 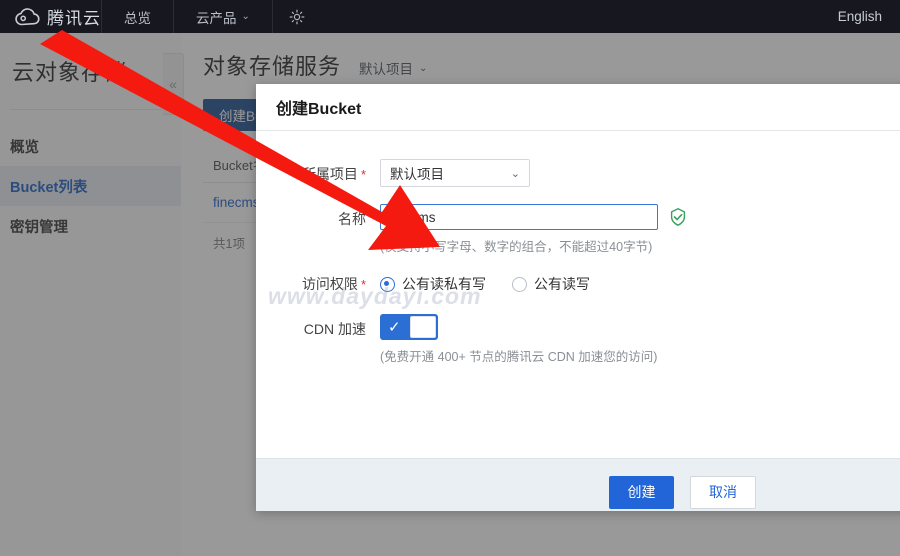 I want to click on project-select-value: 默认项目, so click(x=417, y=174).